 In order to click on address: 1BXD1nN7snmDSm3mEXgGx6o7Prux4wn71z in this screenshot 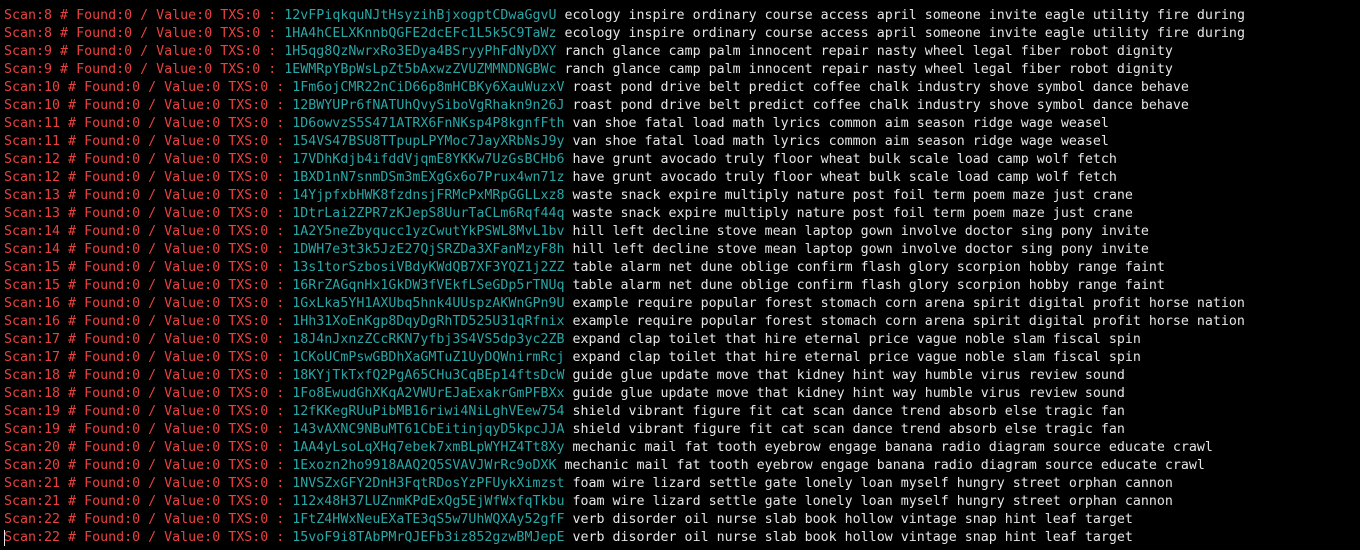, I will do `click(428, 177)`.